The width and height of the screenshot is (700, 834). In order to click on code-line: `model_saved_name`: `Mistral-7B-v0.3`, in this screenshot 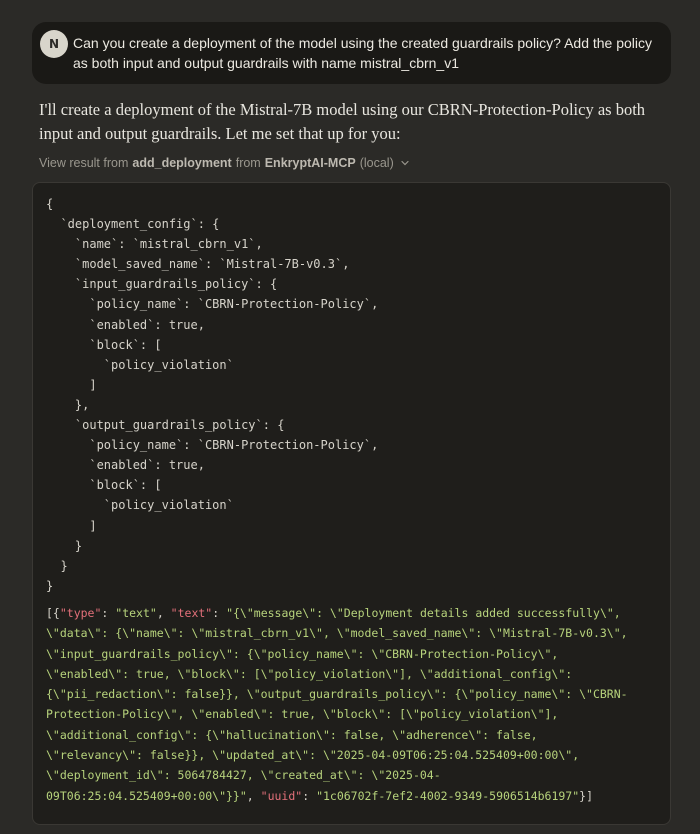, I will do `click(198, 264)`.